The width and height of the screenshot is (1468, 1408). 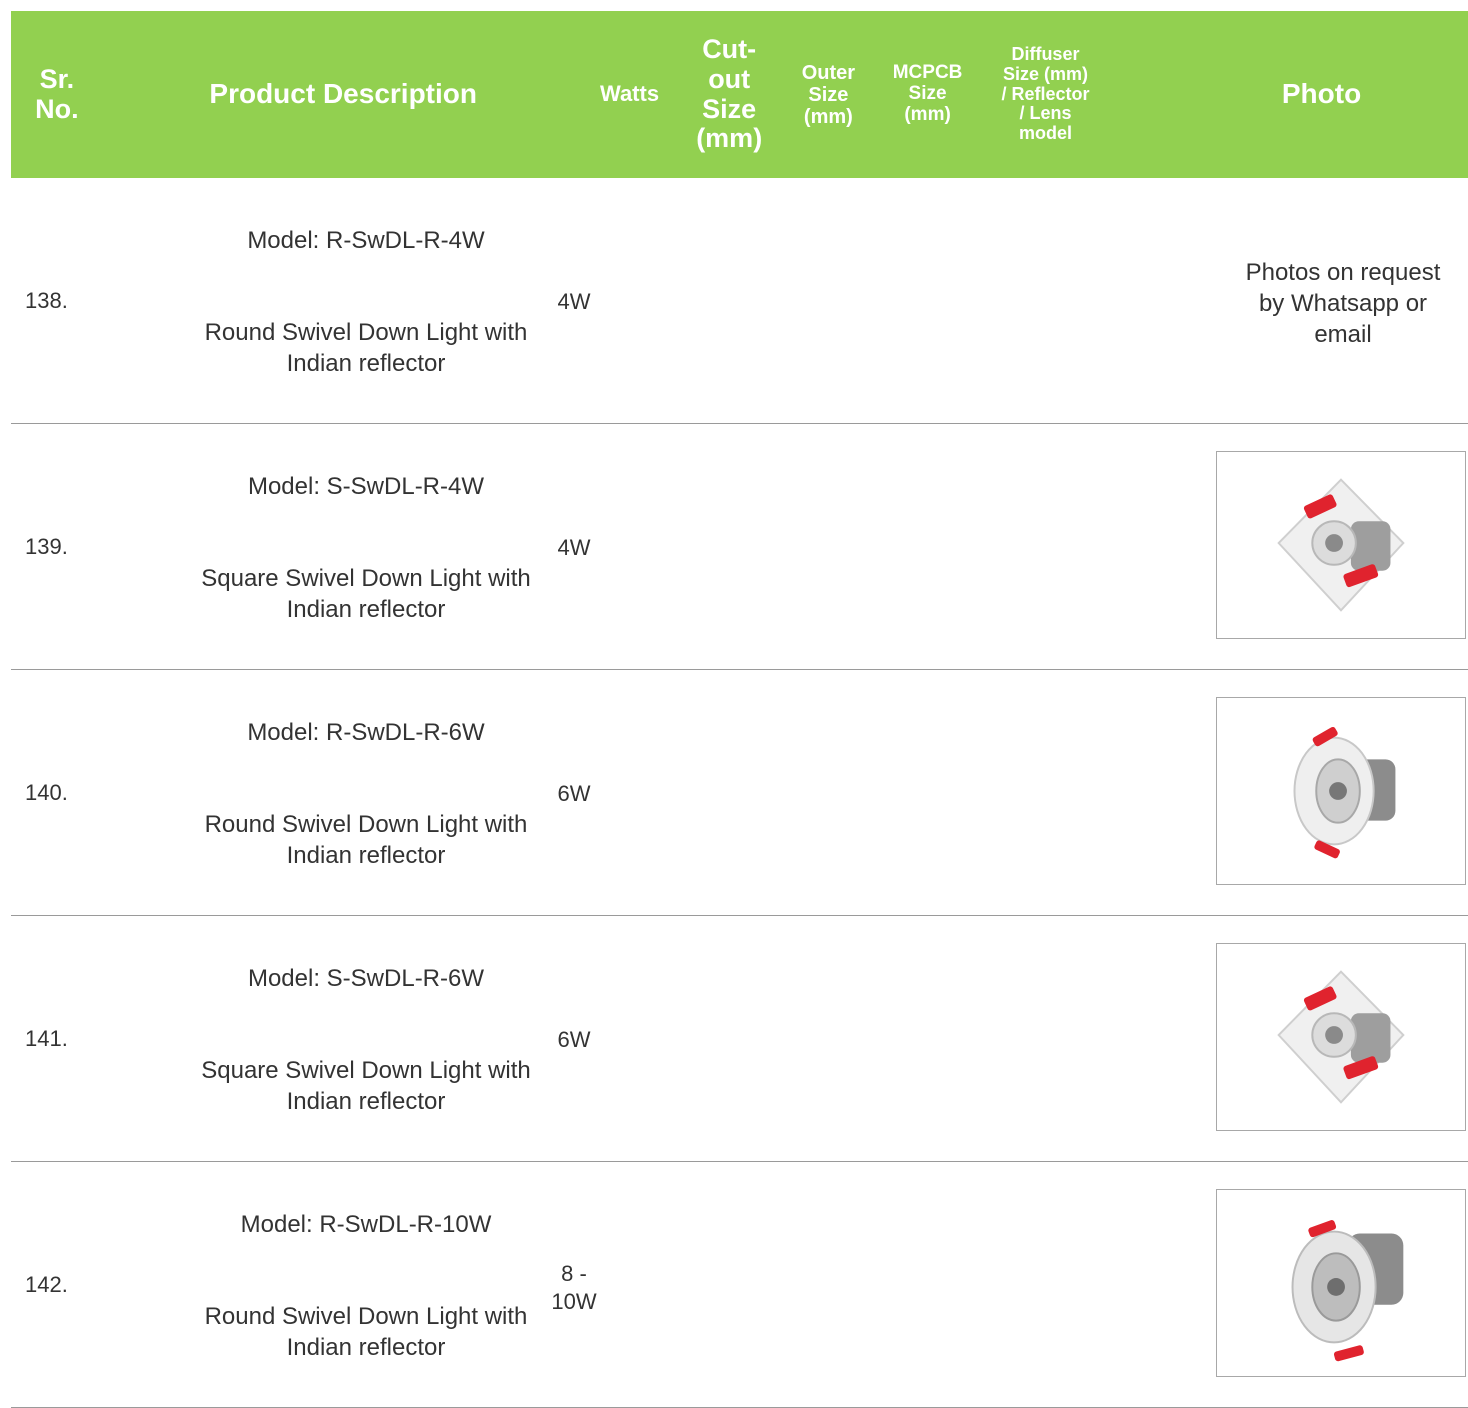 What do you see at coordinates (1143, 94) in the screenshot?
I see `header-spacer` at bounding box center [1143, 94].